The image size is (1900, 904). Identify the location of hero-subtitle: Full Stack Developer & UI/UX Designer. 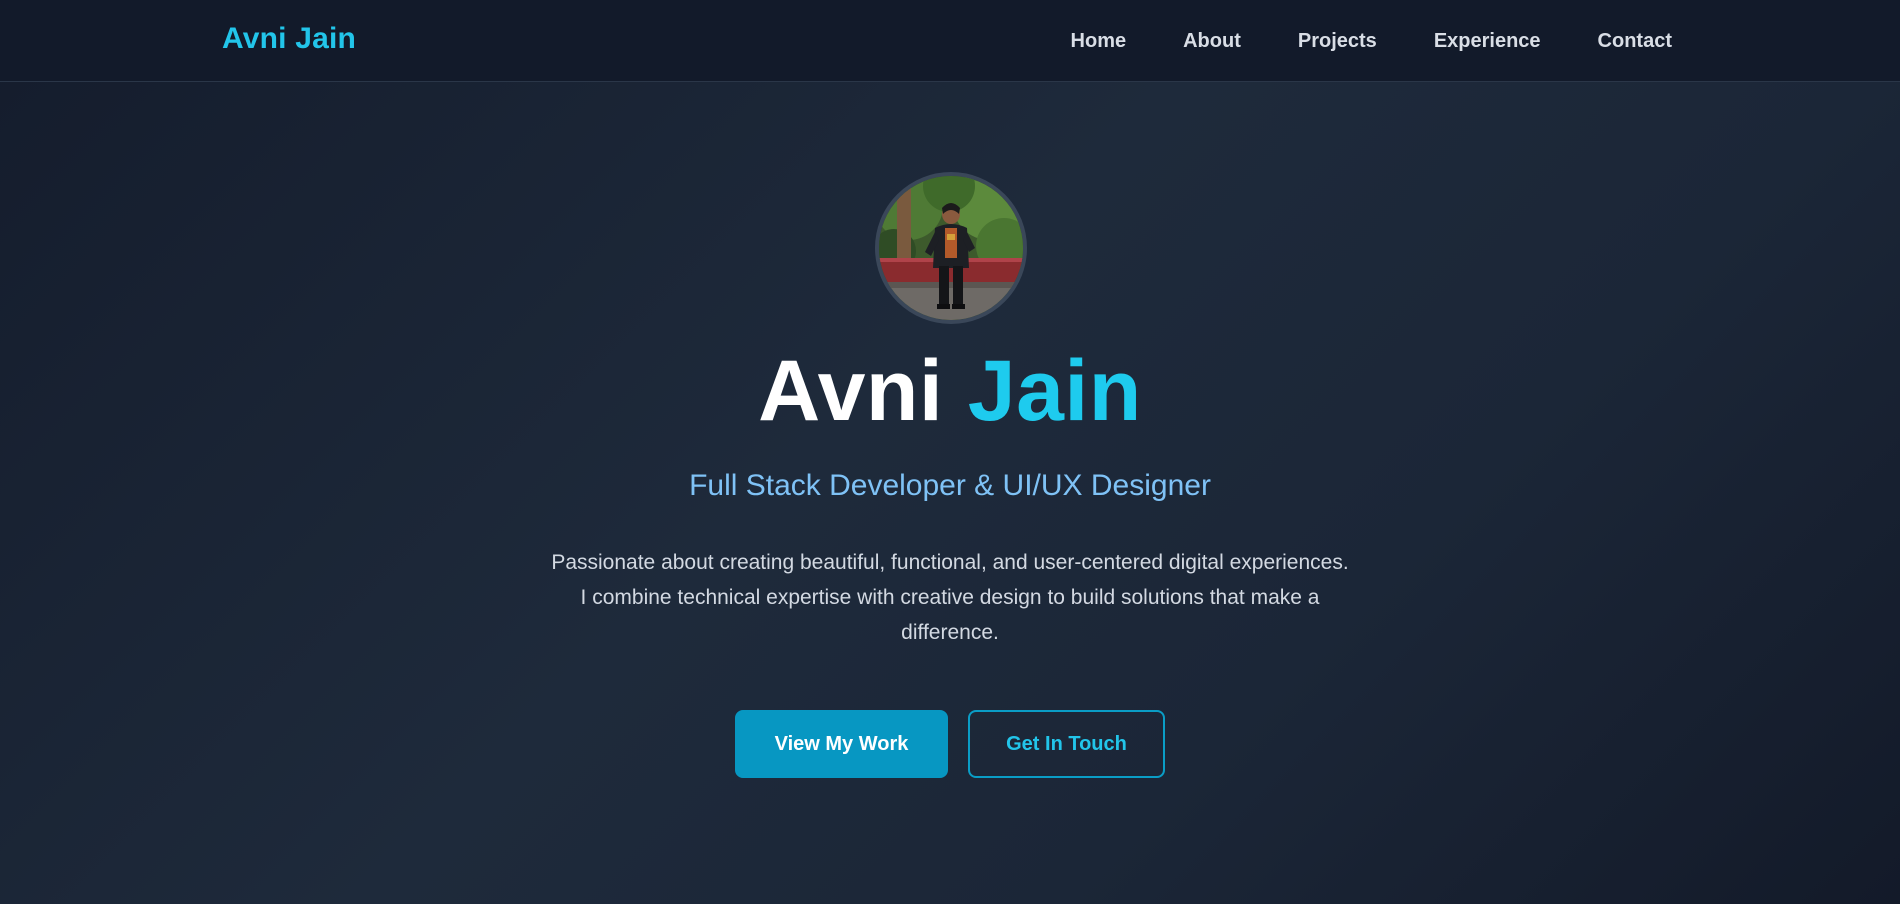
(950, 485).